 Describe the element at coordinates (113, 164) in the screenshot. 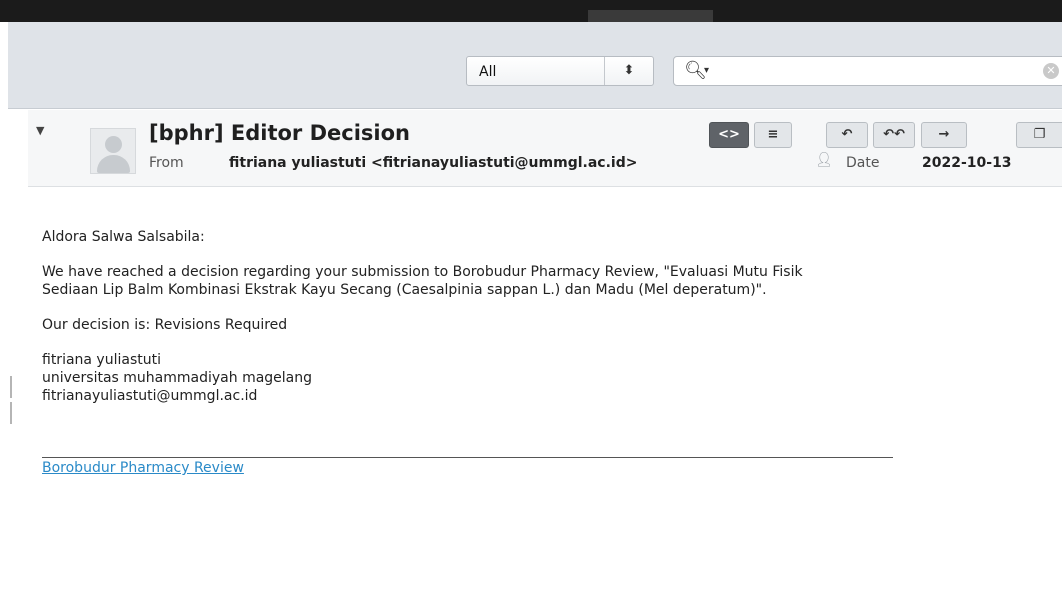

I see `avatar-body` at that location.